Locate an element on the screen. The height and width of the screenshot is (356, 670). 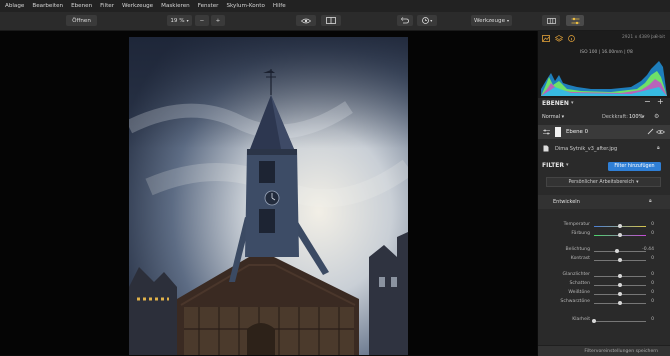
remove-layer-button: − is located at coordinates (647, 101).